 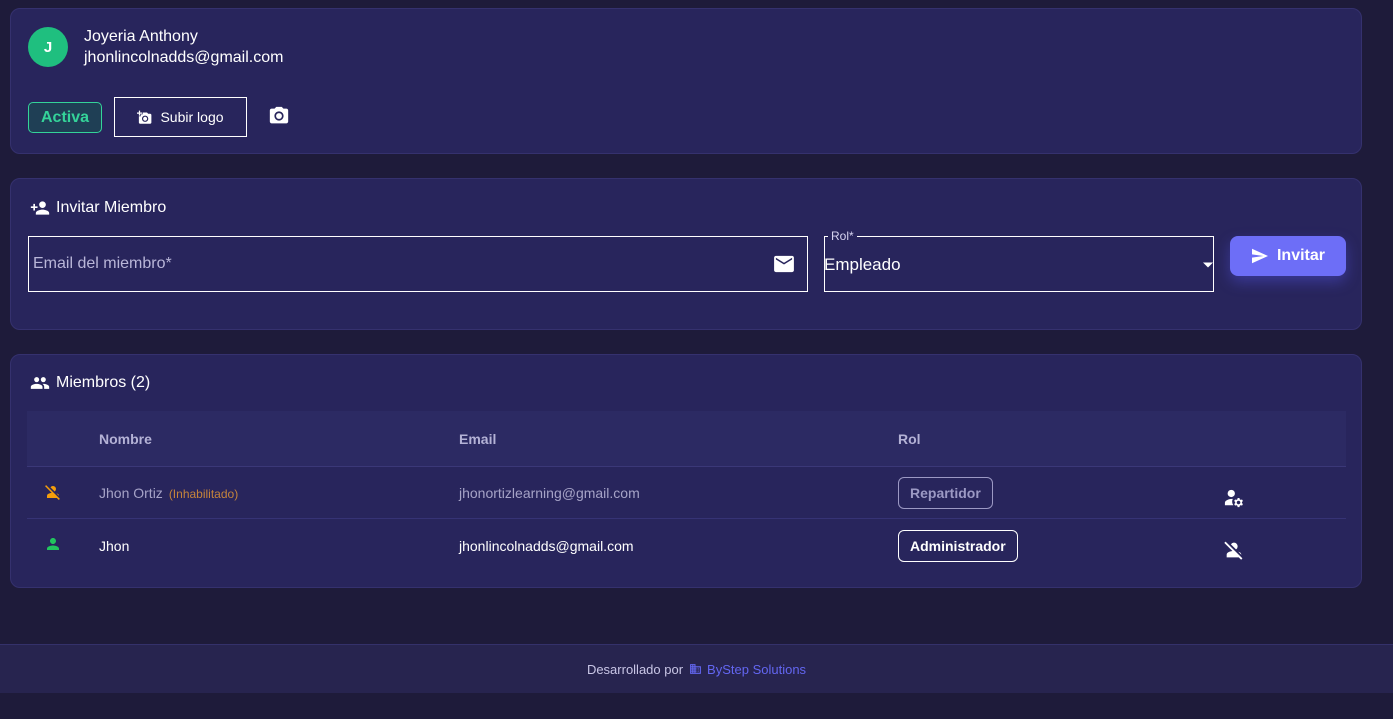 What do you see at coordinates (635, 669) in the screenshot?
I see `footer-text: Desarrollado por` at bounding box center [635, 669].